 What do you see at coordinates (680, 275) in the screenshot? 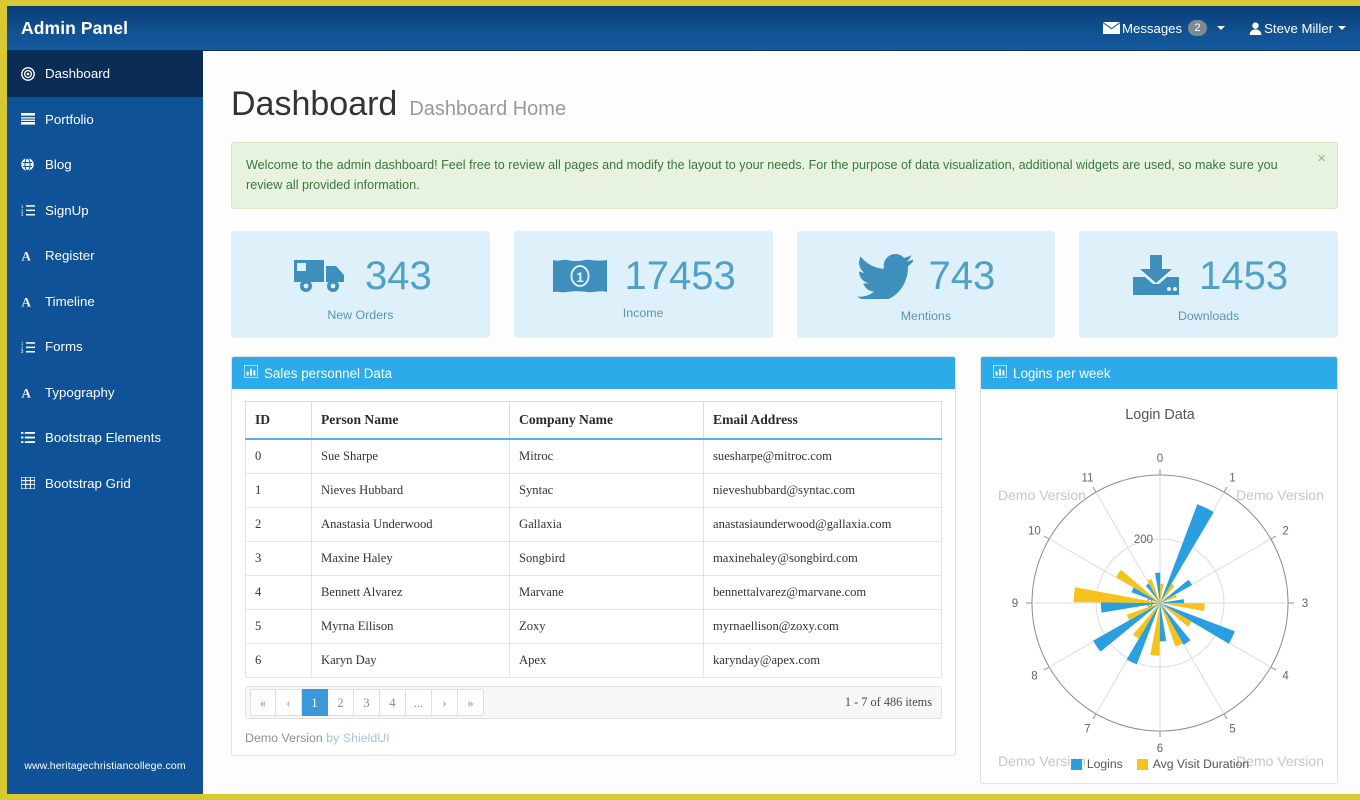
I see `stat-value: 17453` at bounding box center [680, 275].